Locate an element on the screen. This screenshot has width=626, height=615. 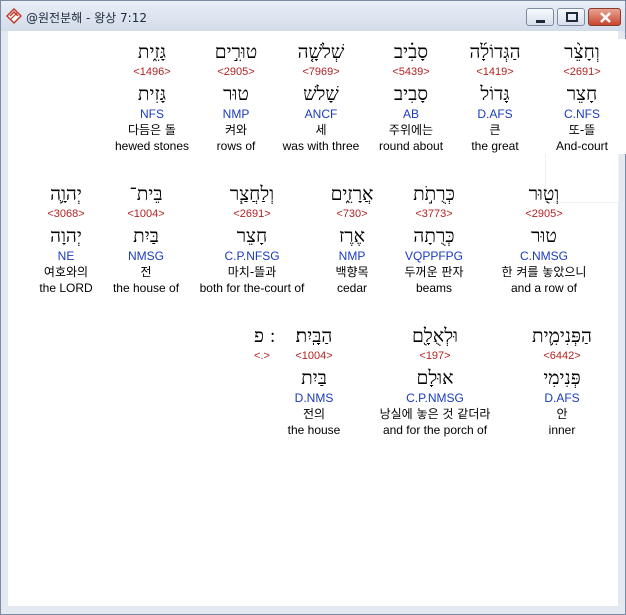
morph-code: C.P.NMSG is located at coordinates (435, 398).